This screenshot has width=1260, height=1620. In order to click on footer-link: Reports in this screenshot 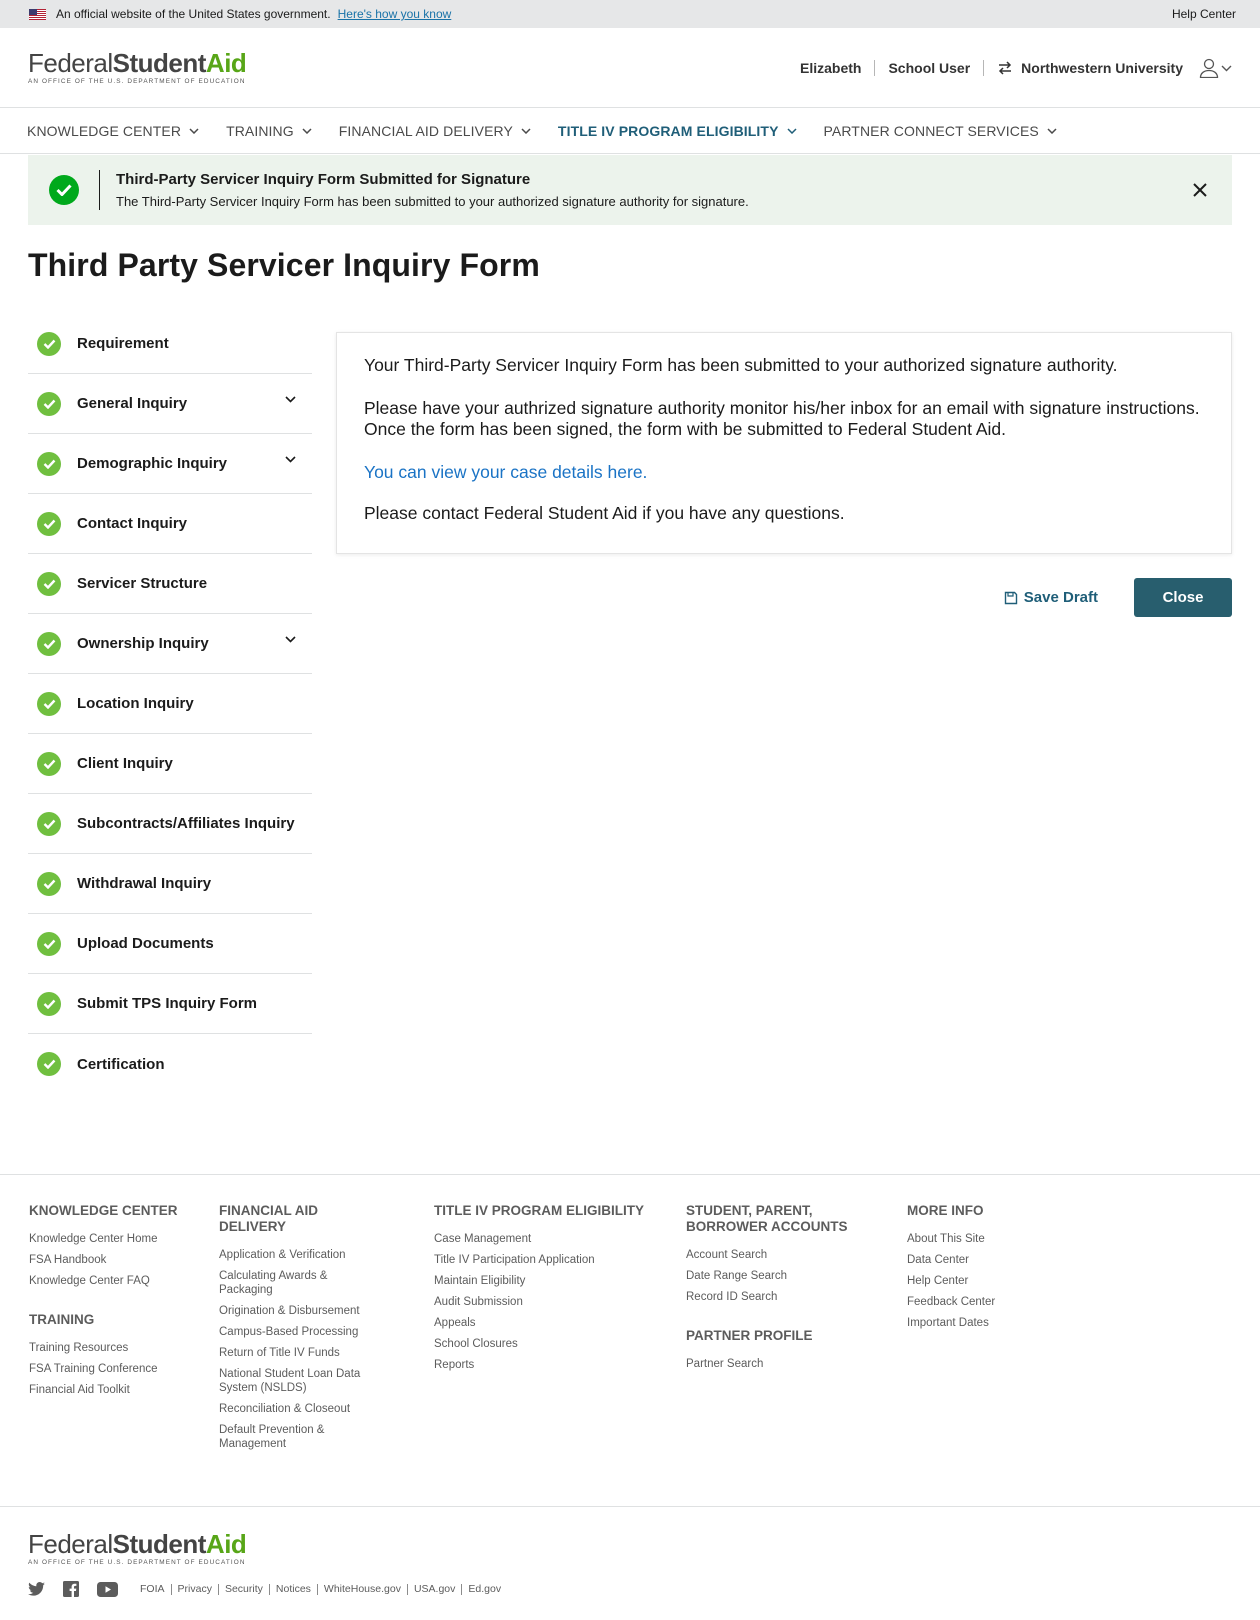, I will do `click(549, 1365)`.